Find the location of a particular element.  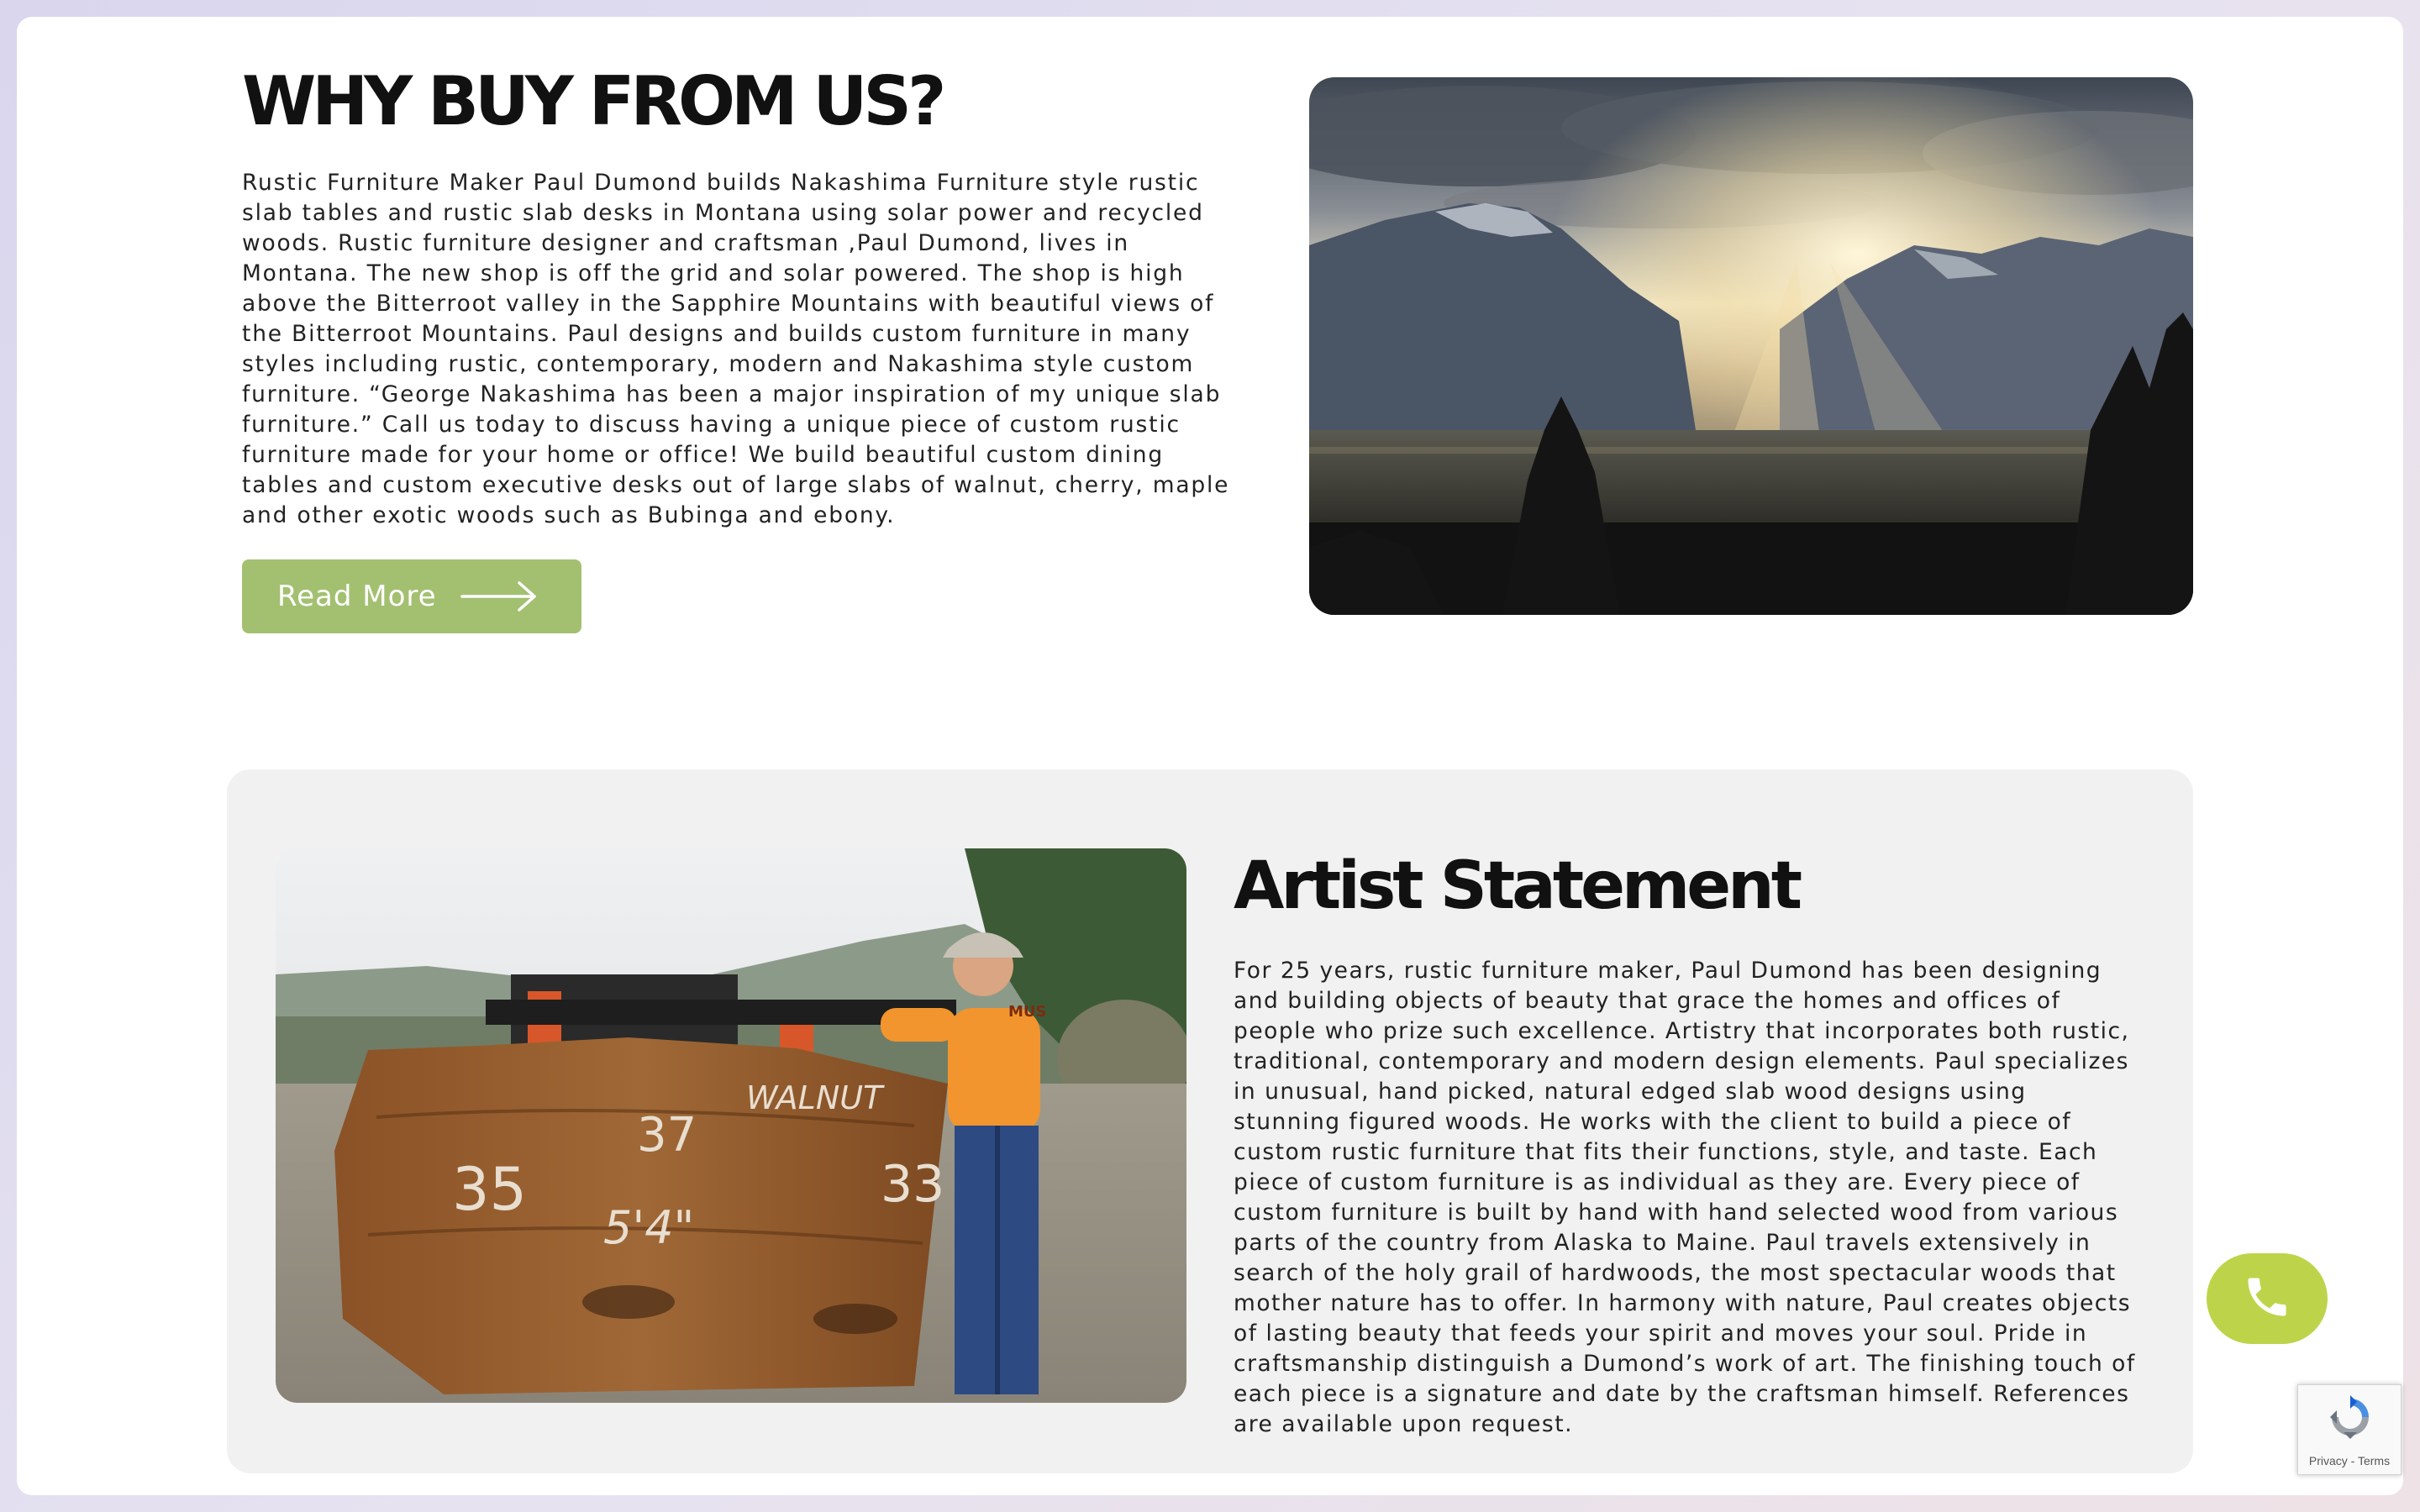

shirt-logo: MUS is located at coordinates (1027, 1012).